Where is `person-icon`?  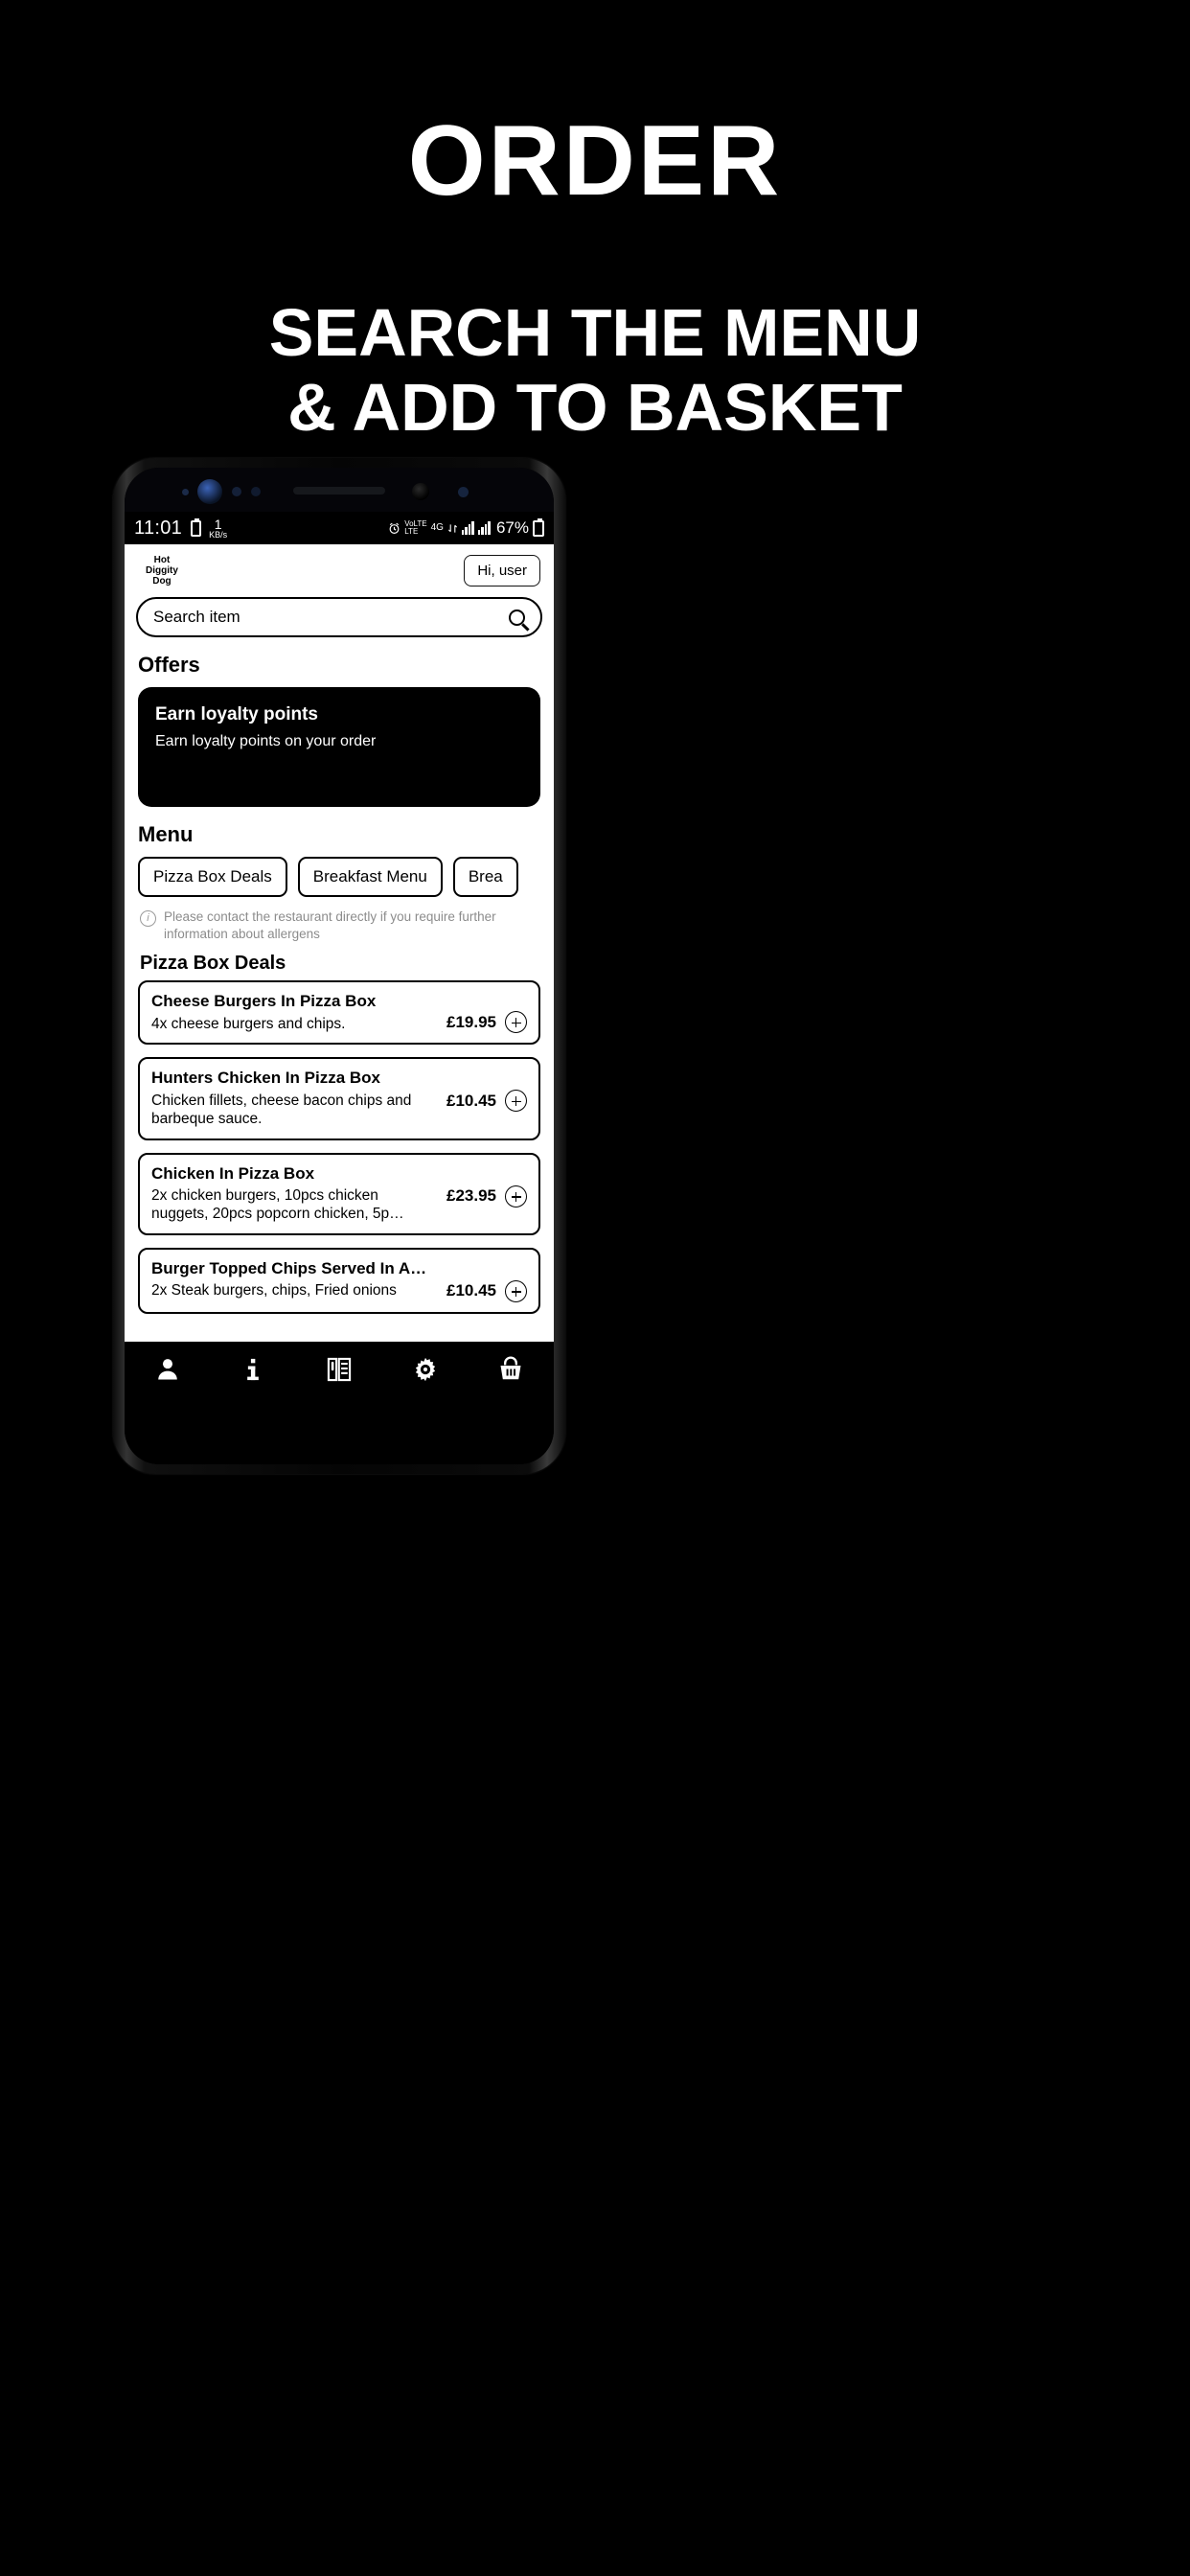
person-icon is located at coordinates (167, 1369).